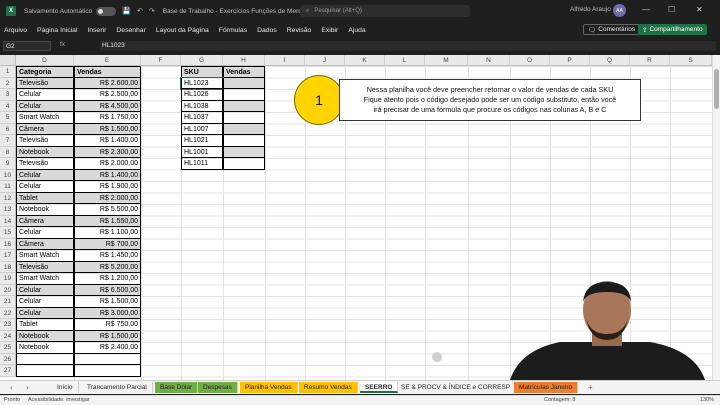 The width and height of the screenshot is (720, 405). What do you see at coordinates (456, 387) in the screenshot?
I see `sheet-tab: SE & PROCV & ÍNDICE e CORRESP` at bounding box center [456, 387].